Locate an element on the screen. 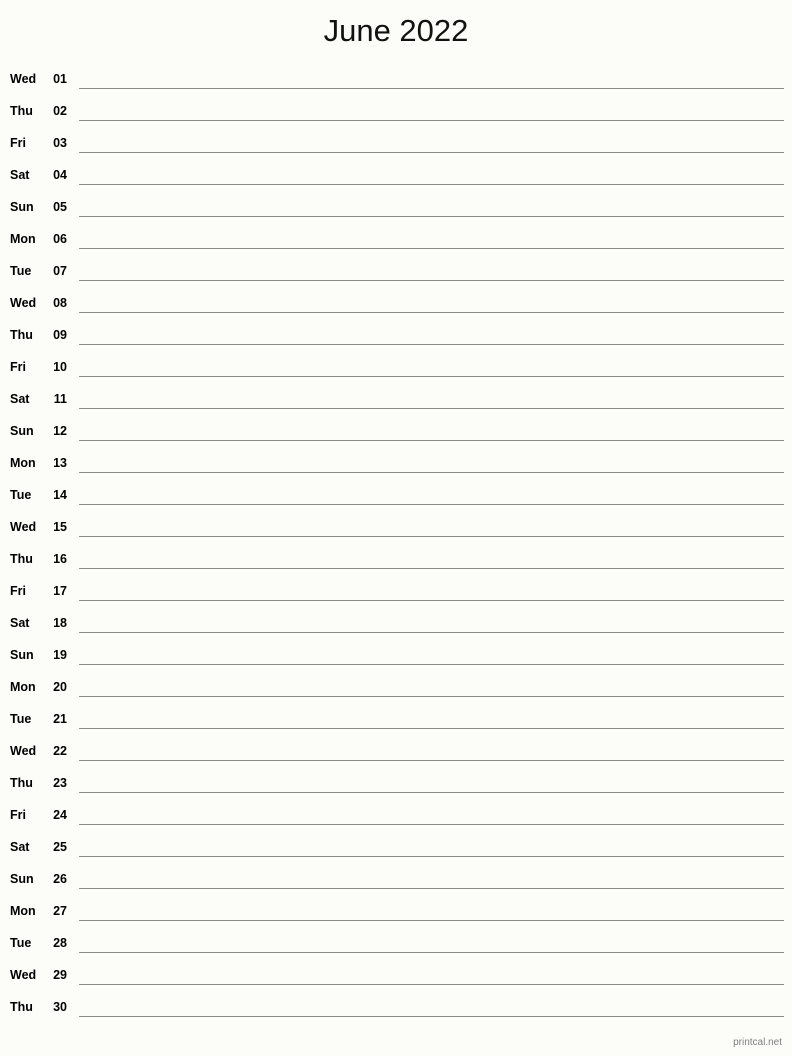 The image size is (792, 1056). day-row: Fri 17 is located at coordinates (396, 593).